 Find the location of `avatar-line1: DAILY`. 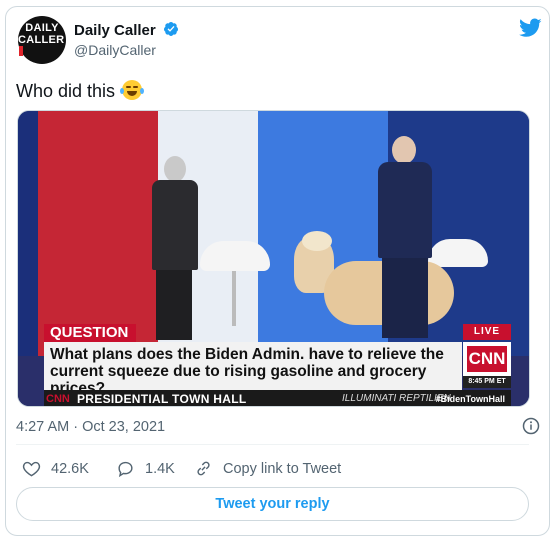

avatar-line1: DAILY is located at coordinates (42, 28).